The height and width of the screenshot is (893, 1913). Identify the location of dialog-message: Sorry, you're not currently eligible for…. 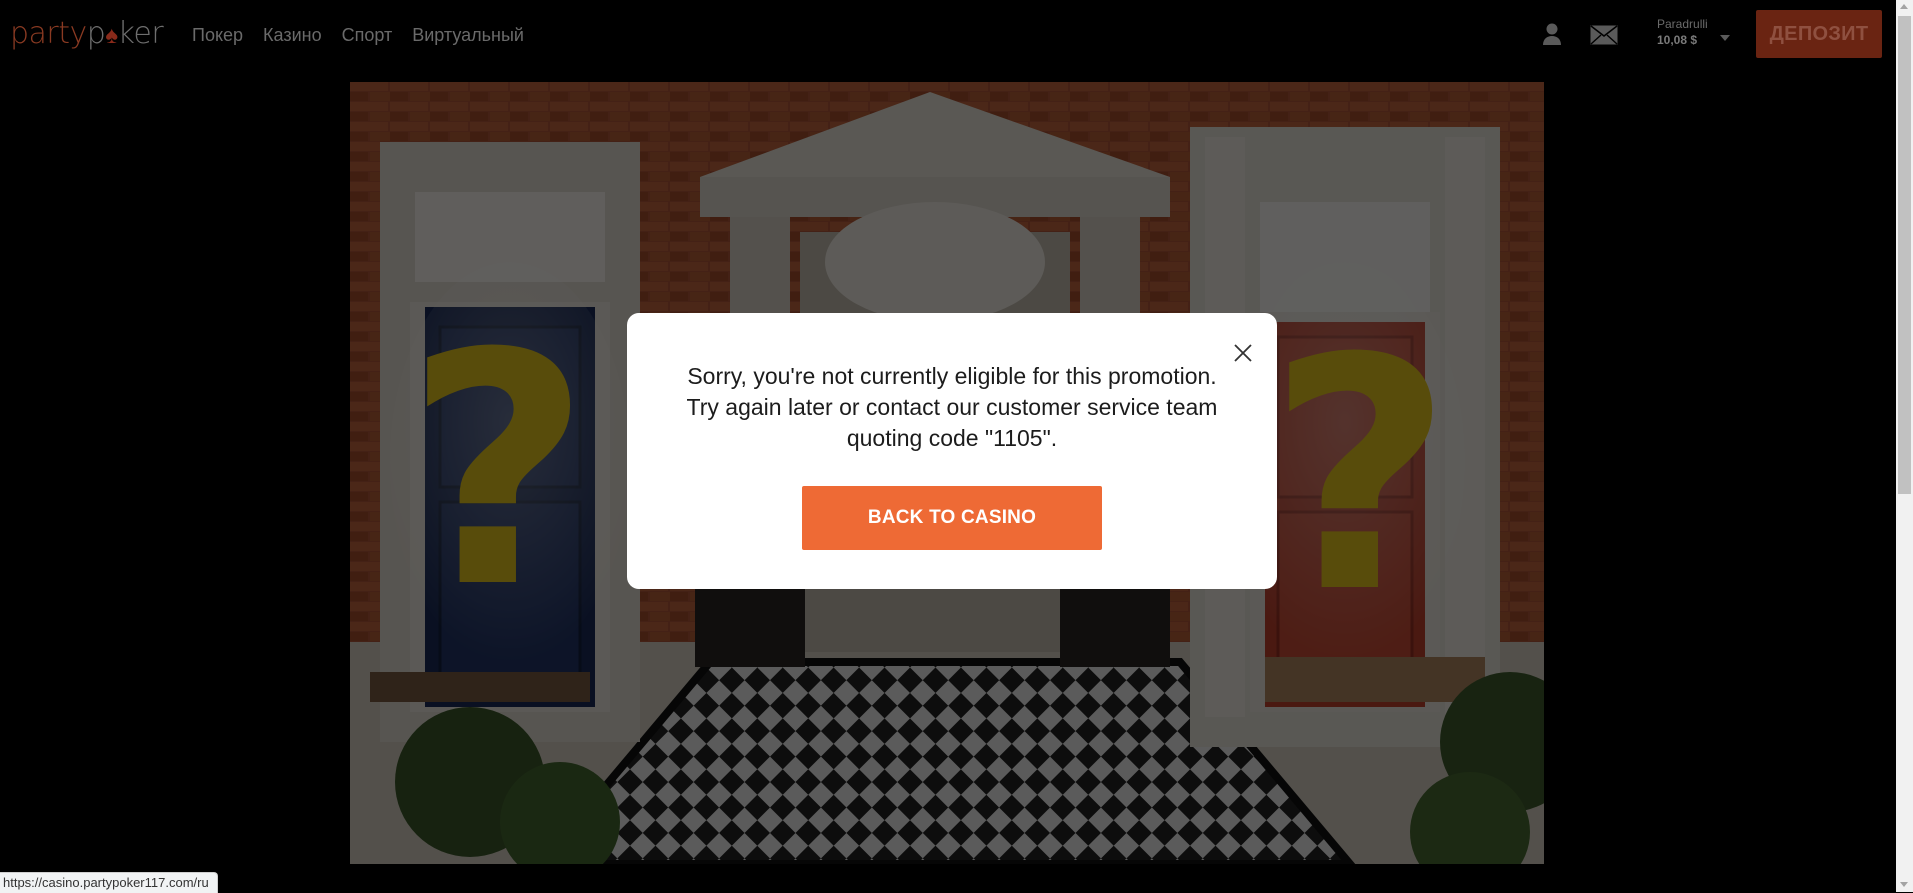
(952, 407).